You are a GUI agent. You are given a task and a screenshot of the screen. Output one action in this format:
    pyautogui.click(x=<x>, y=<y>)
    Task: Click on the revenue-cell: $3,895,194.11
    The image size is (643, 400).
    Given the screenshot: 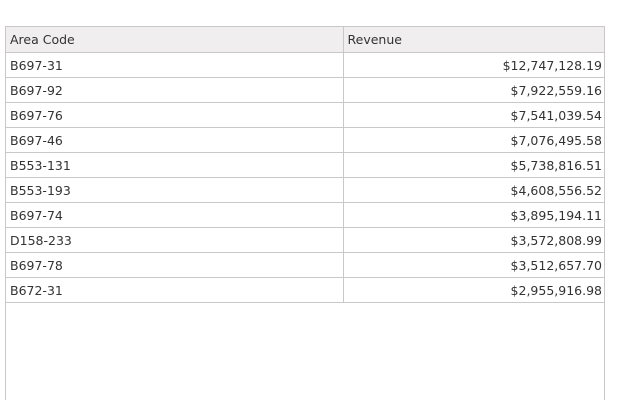 What is the action you would take?
    pyautogui.click(x=473, y=215)
    